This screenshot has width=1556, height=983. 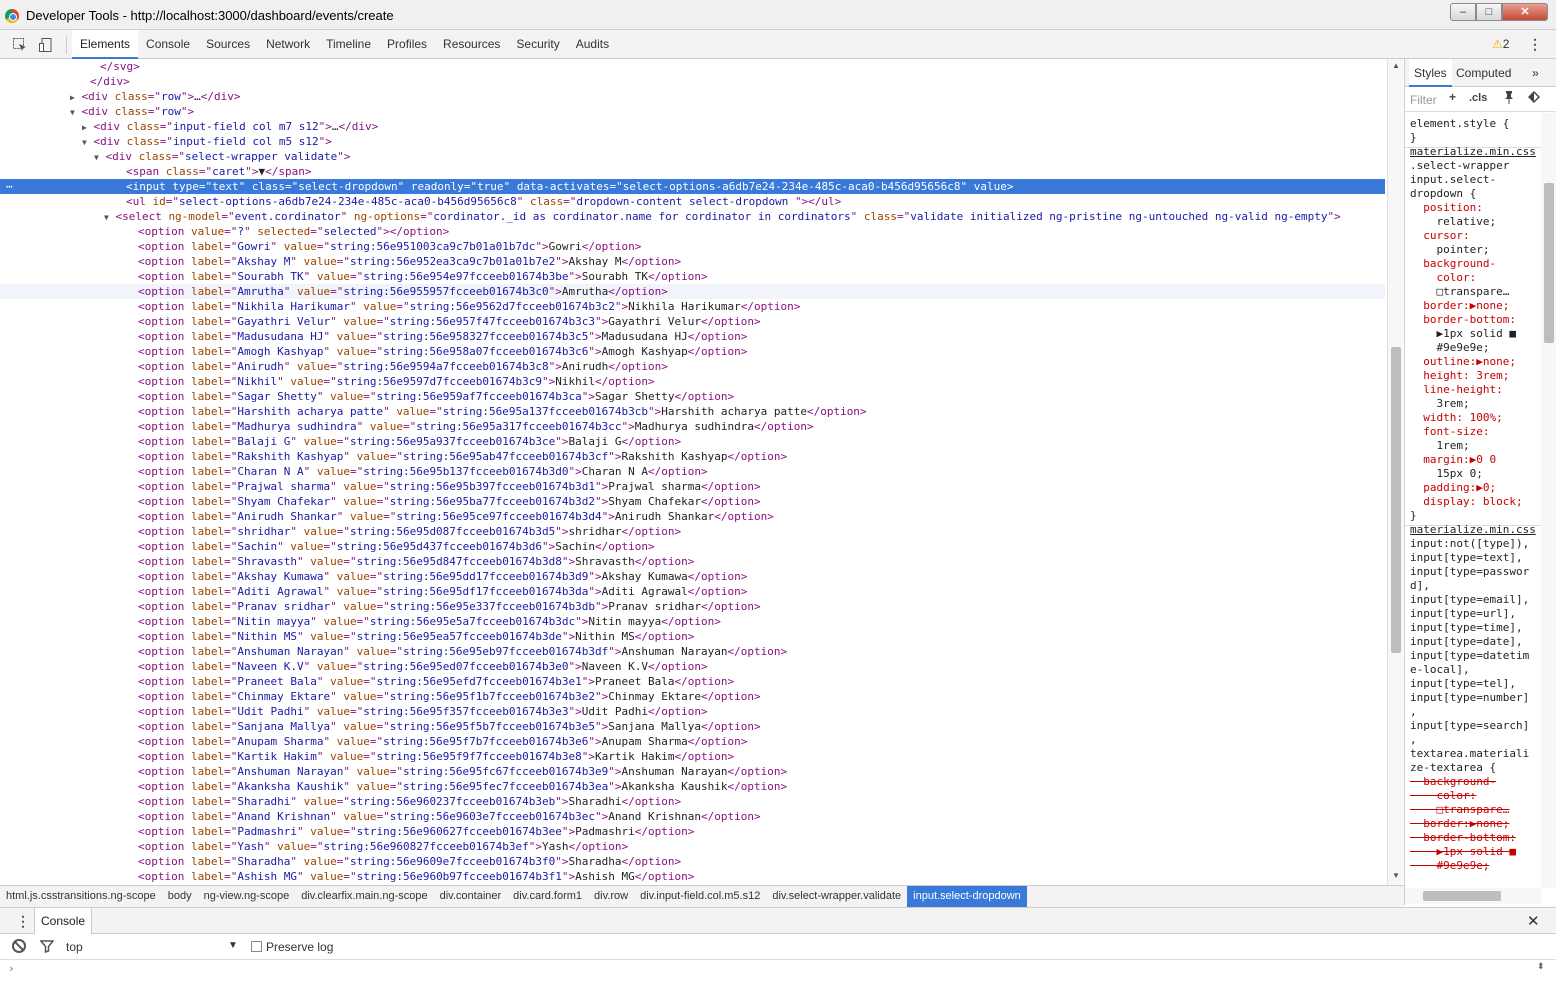 I want to click on style-line: margin:▶0 0, so click(x=1453, y=460).